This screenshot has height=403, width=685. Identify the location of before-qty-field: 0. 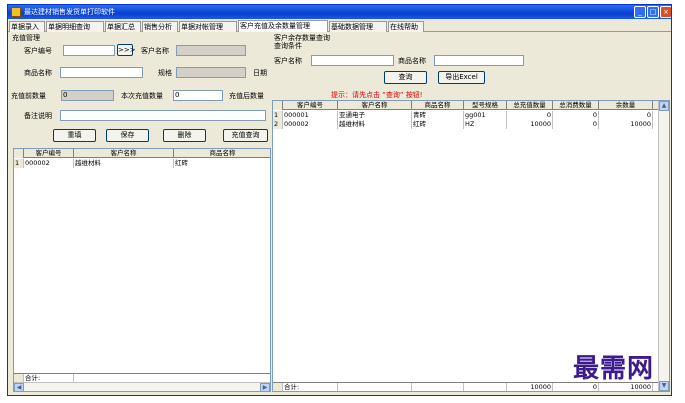
(87, 95).